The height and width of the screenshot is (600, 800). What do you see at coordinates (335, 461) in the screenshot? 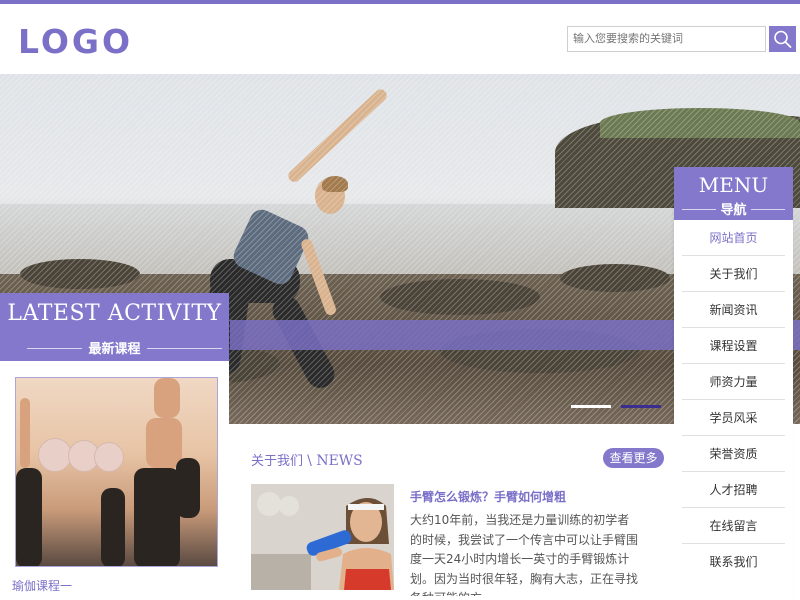
I see `news-section-title-en: \ NEWS` at bounding box center [335, 461].